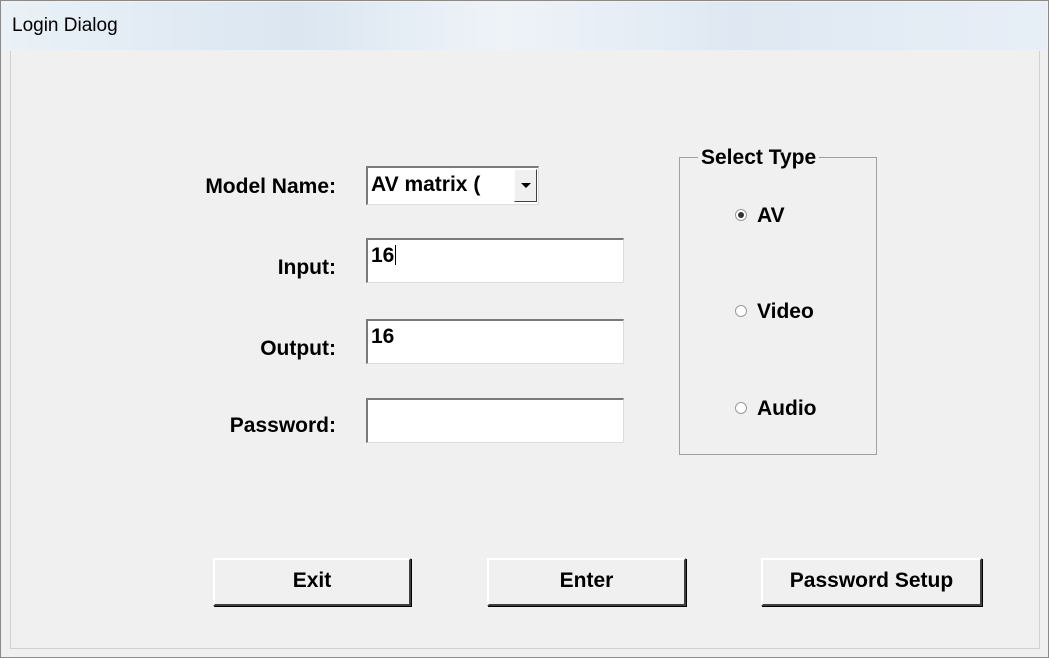 This screenshot has width=1049, height=658. What do you see at coordinates (871, 582) in the screenshot?
I see `password-setup-button: Password Setup` at bounding box center [871, 582].